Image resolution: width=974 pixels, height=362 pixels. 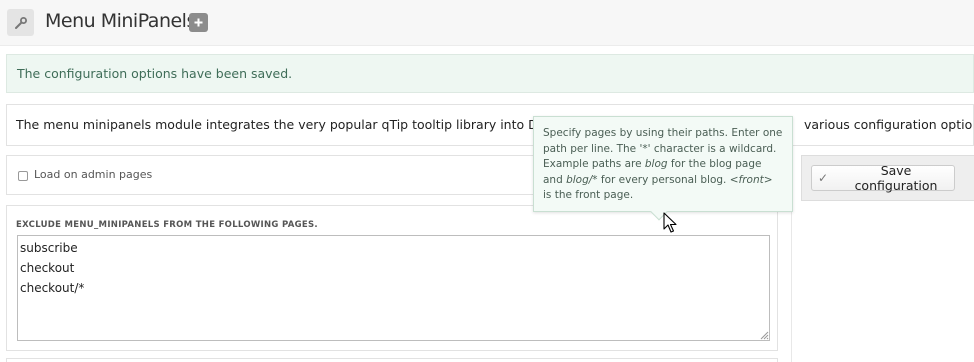 I want to click on plus-icon, so click(x=198, y=22).